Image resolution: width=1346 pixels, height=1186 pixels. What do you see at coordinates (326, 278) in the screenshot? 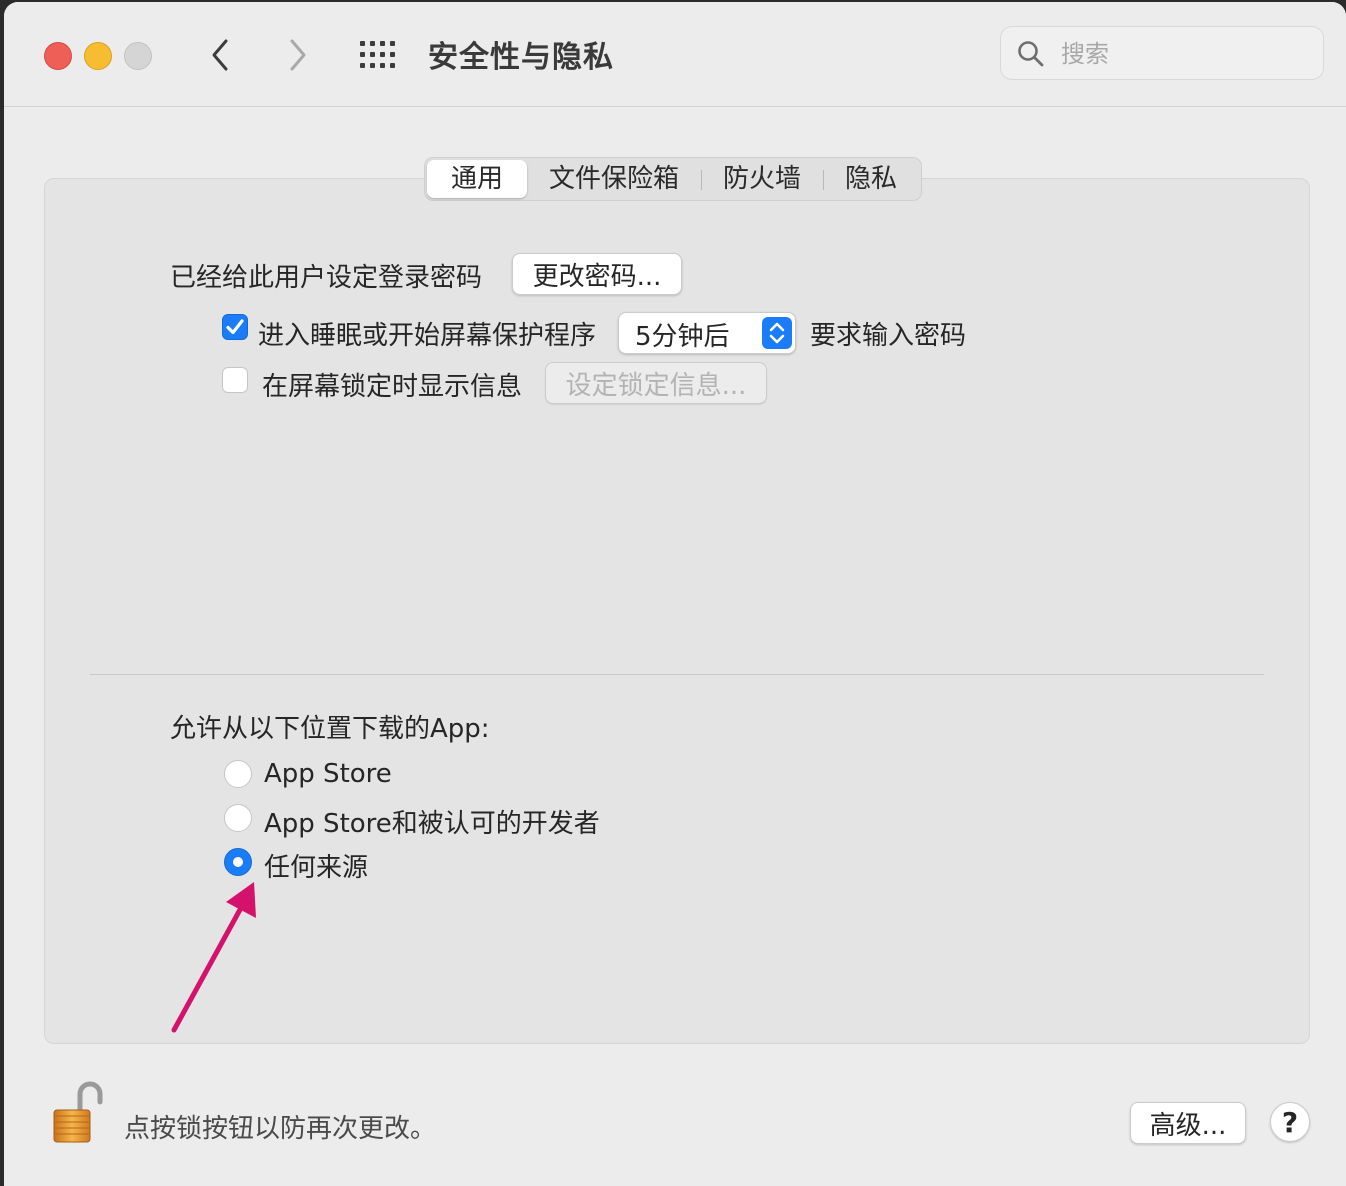
I see `password-set-label: 已经给此用户设定登录密码` at bounding box center [326, 278].